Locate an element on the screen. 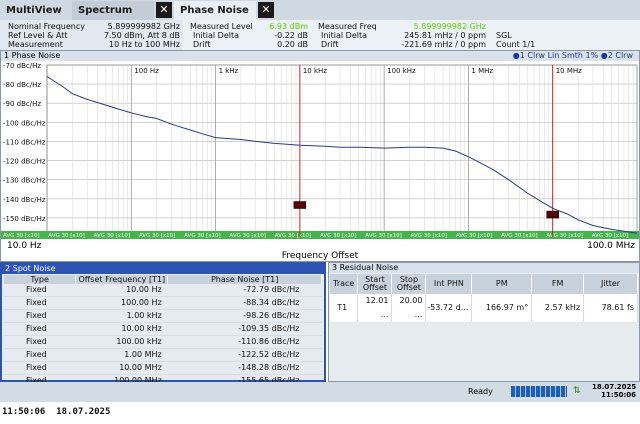  res-trace: T1 is located at coordinates (344, 308).